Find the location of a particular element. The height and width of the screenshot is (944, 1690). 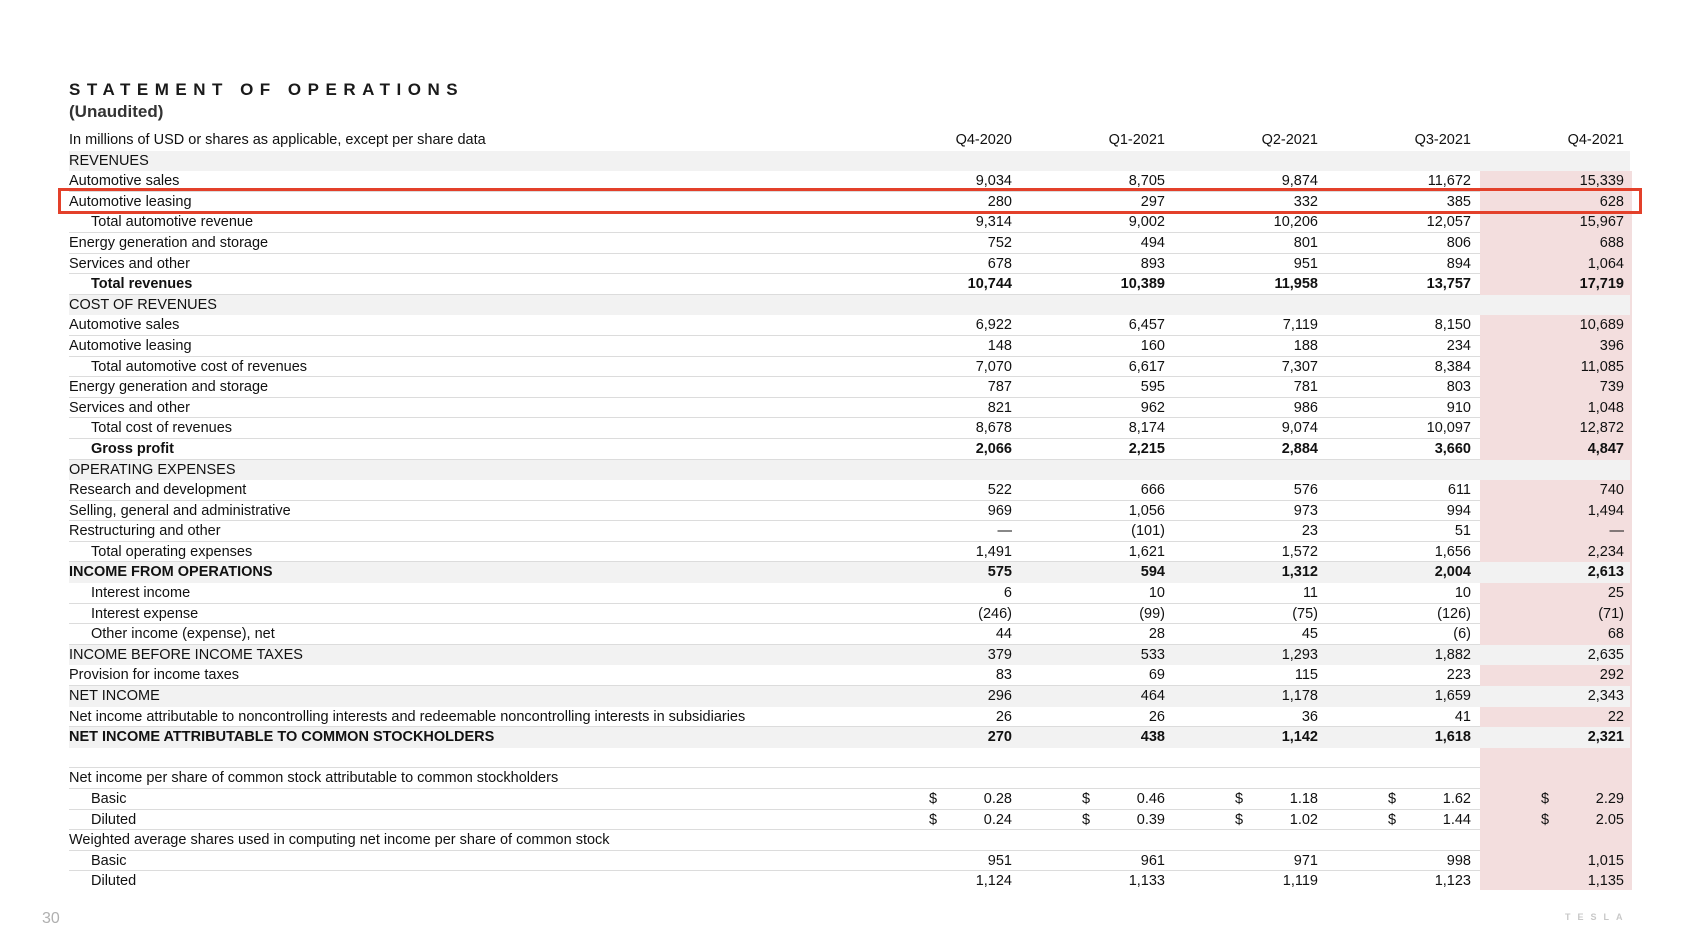

row-value: 12,872 is located at coordinates (1582, 428).